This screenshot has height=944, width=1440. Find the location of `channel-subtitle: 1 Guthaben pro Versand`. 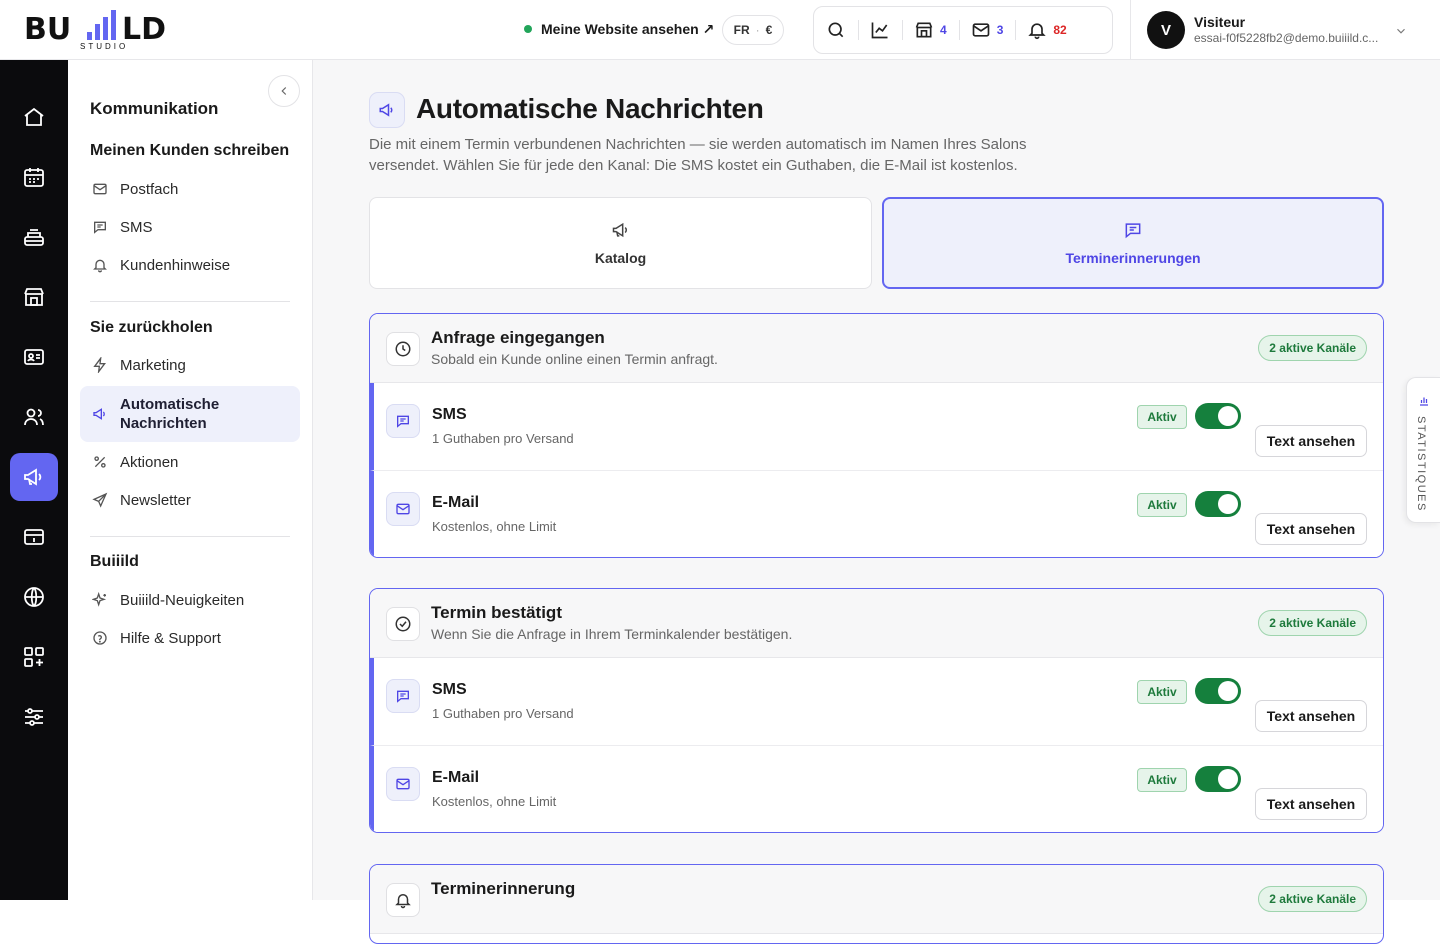

channel-subtitle: 1 Guthaben pro Versand is located at coordinates (503, 713).